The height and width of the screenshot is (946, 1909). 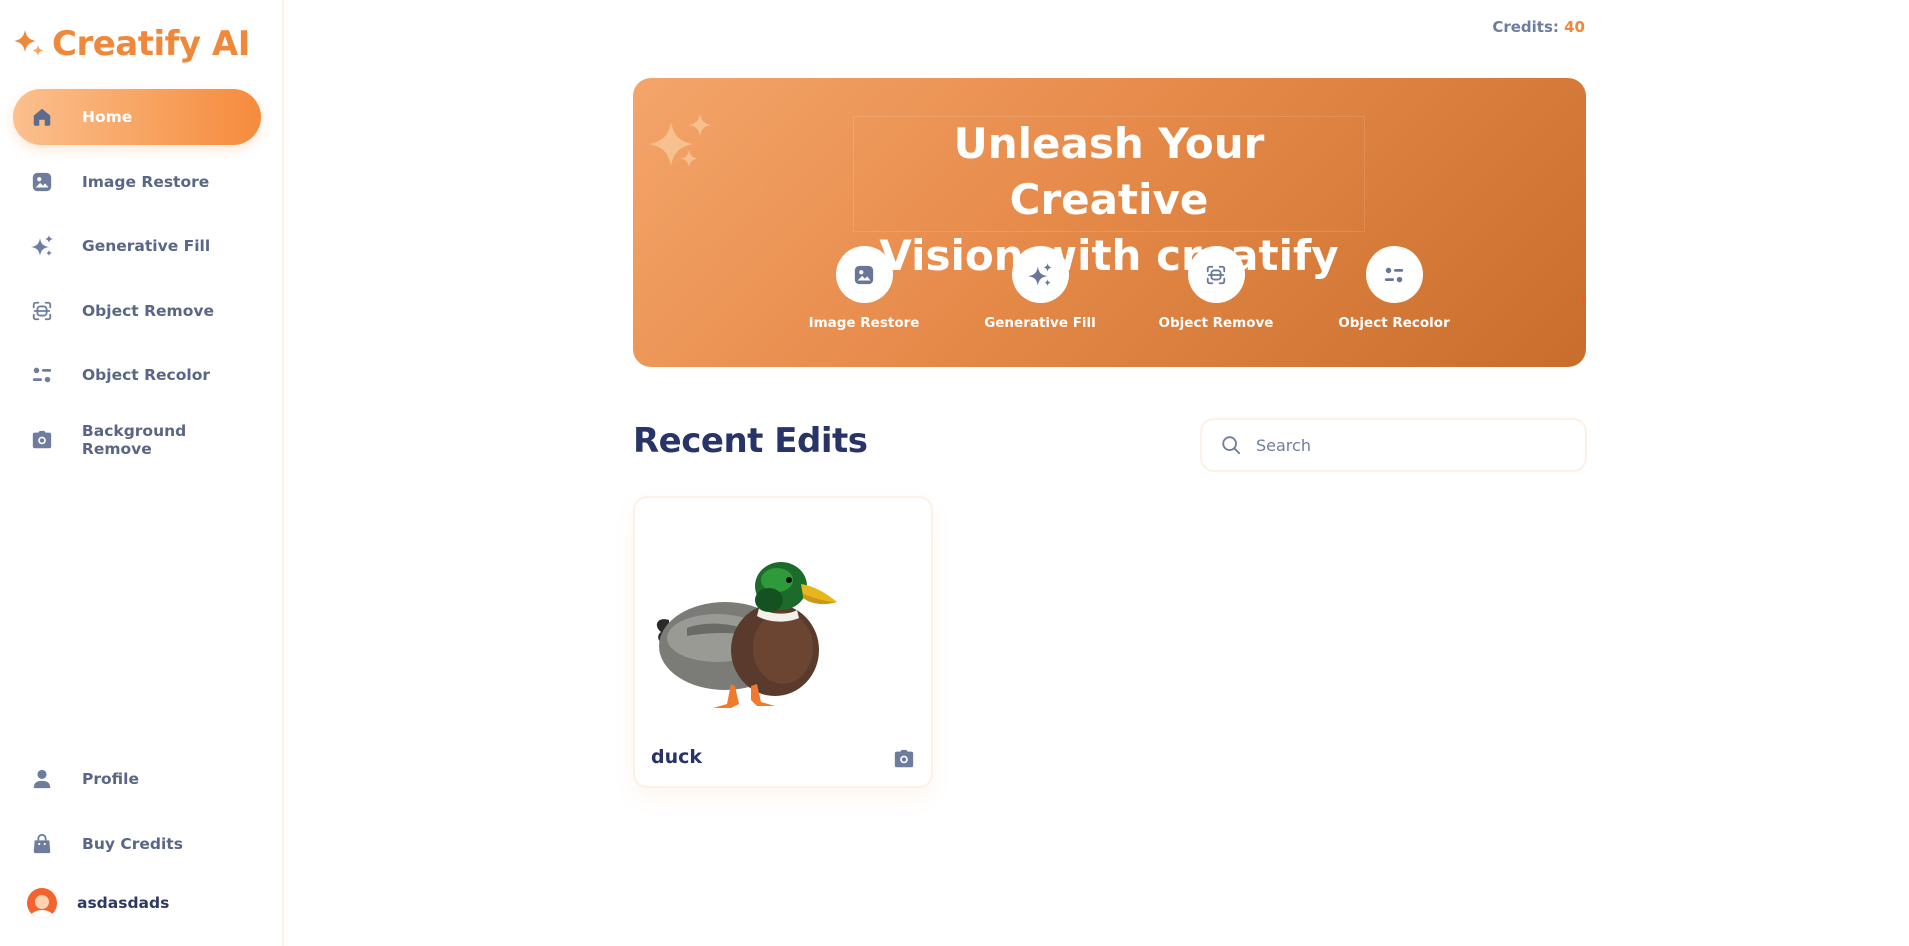 What do you see at coordinates (1040, 323) in the screenshot?
I see `hero-tool-label: Generative Fill` at bounding box center [1040, 323].